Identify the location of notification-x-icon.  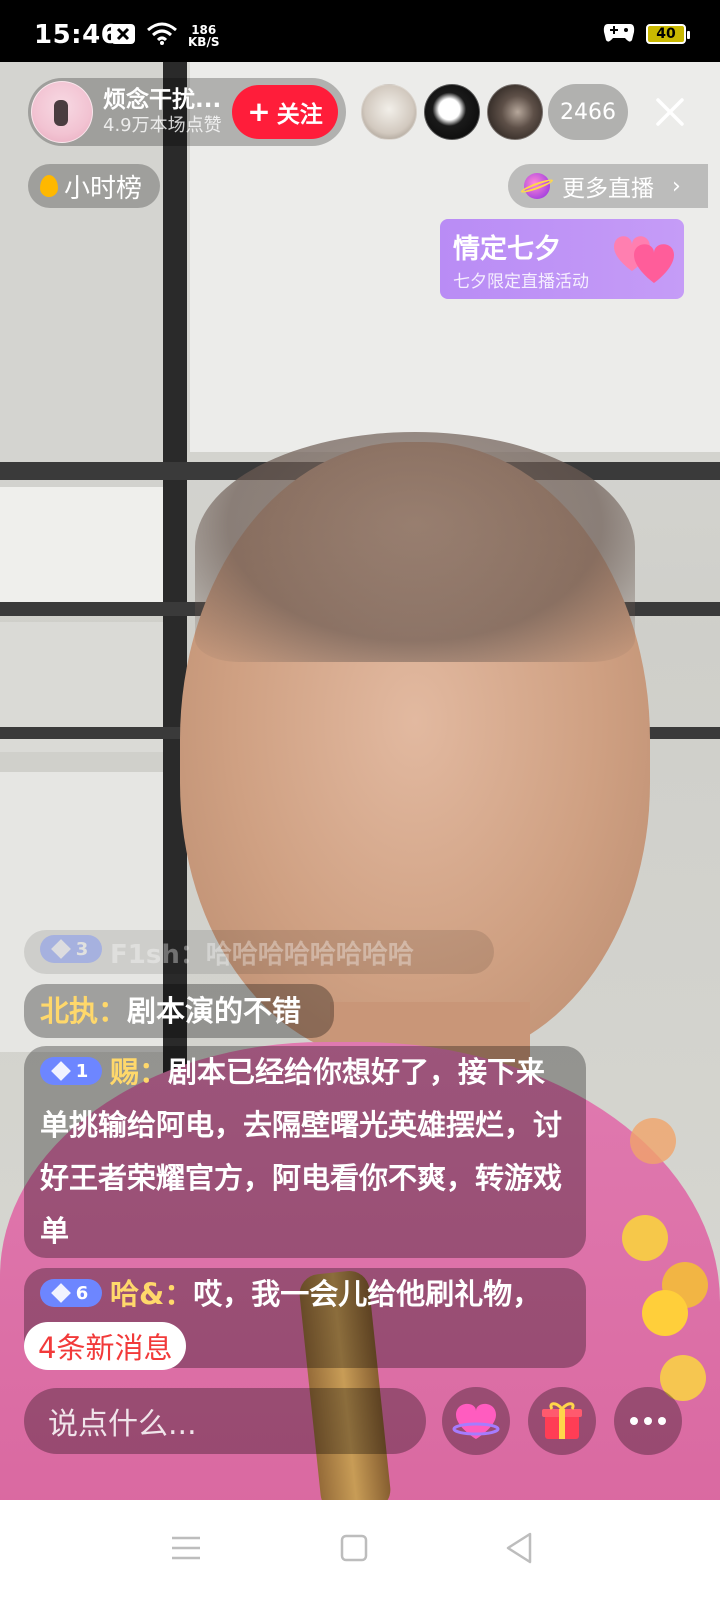
(123, 36).